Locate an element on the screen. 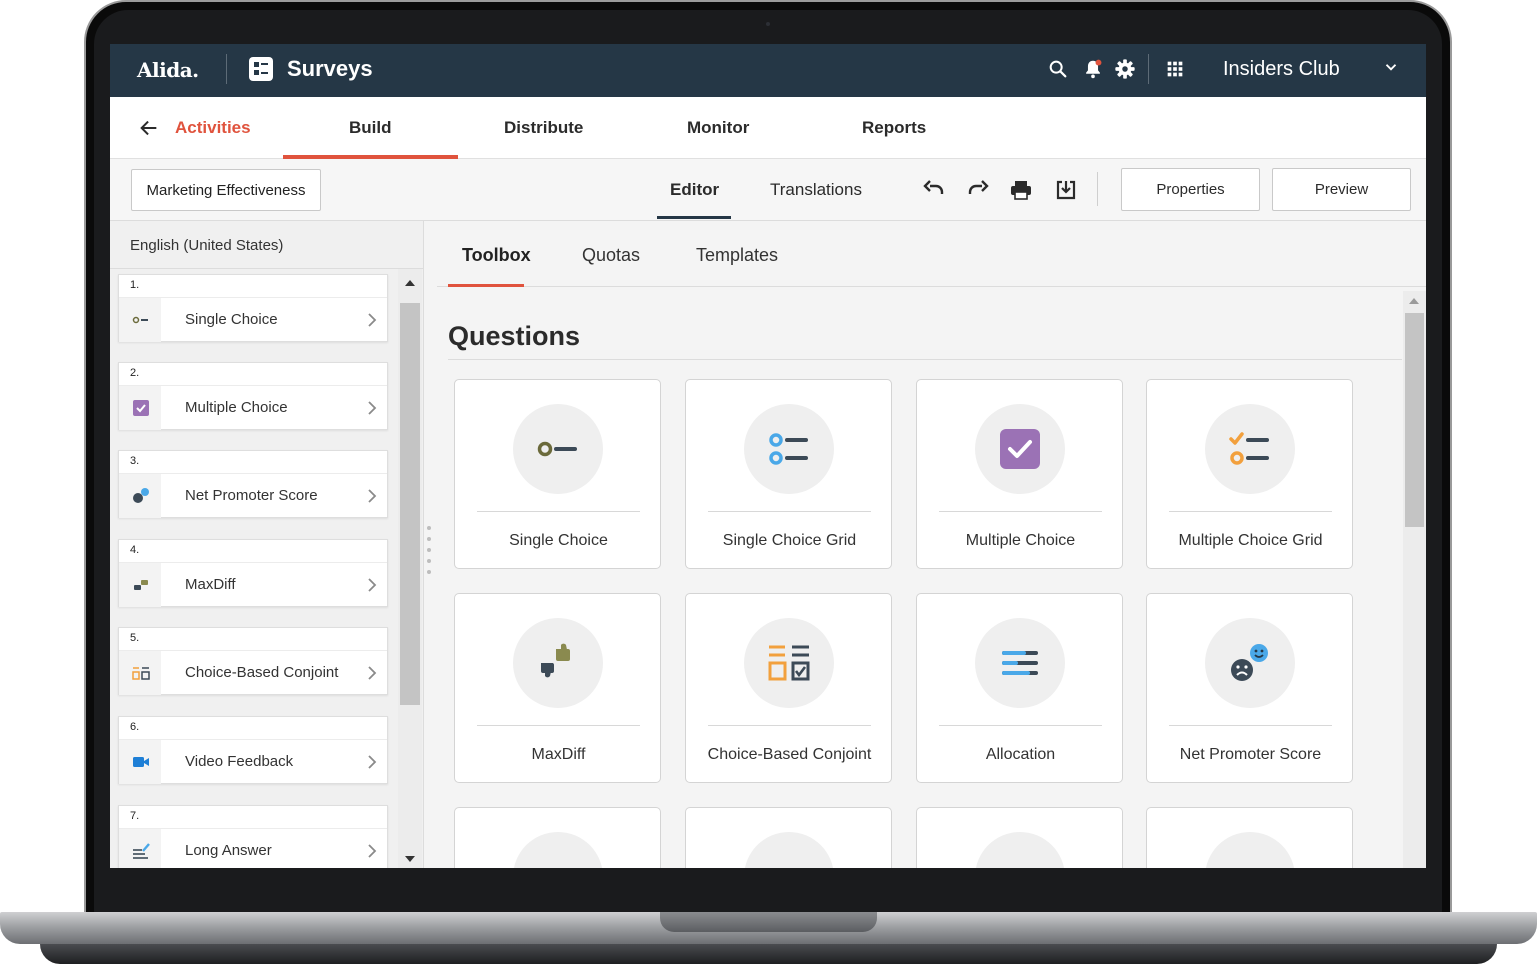 The height and width of the screenshot is (968, 1537). tab-toolbox: Toolbox is located at coordinates (496, 255).